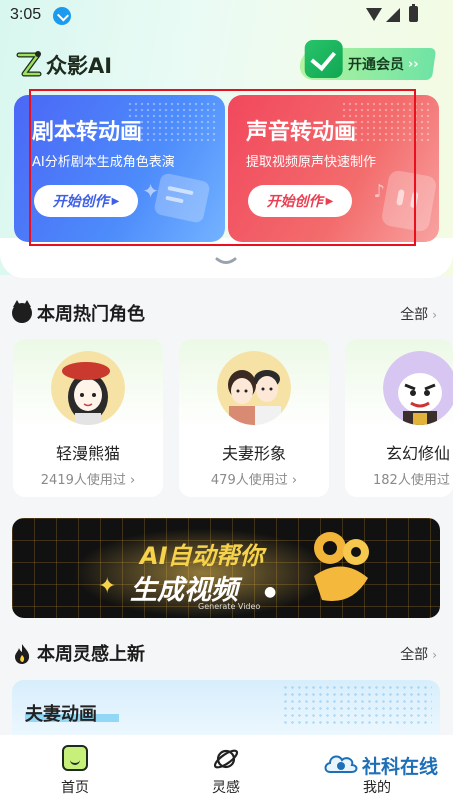 This screenshot has height=805, width=453. I want to click on inspiration-card: 夫妻动画, so click(226, 710).